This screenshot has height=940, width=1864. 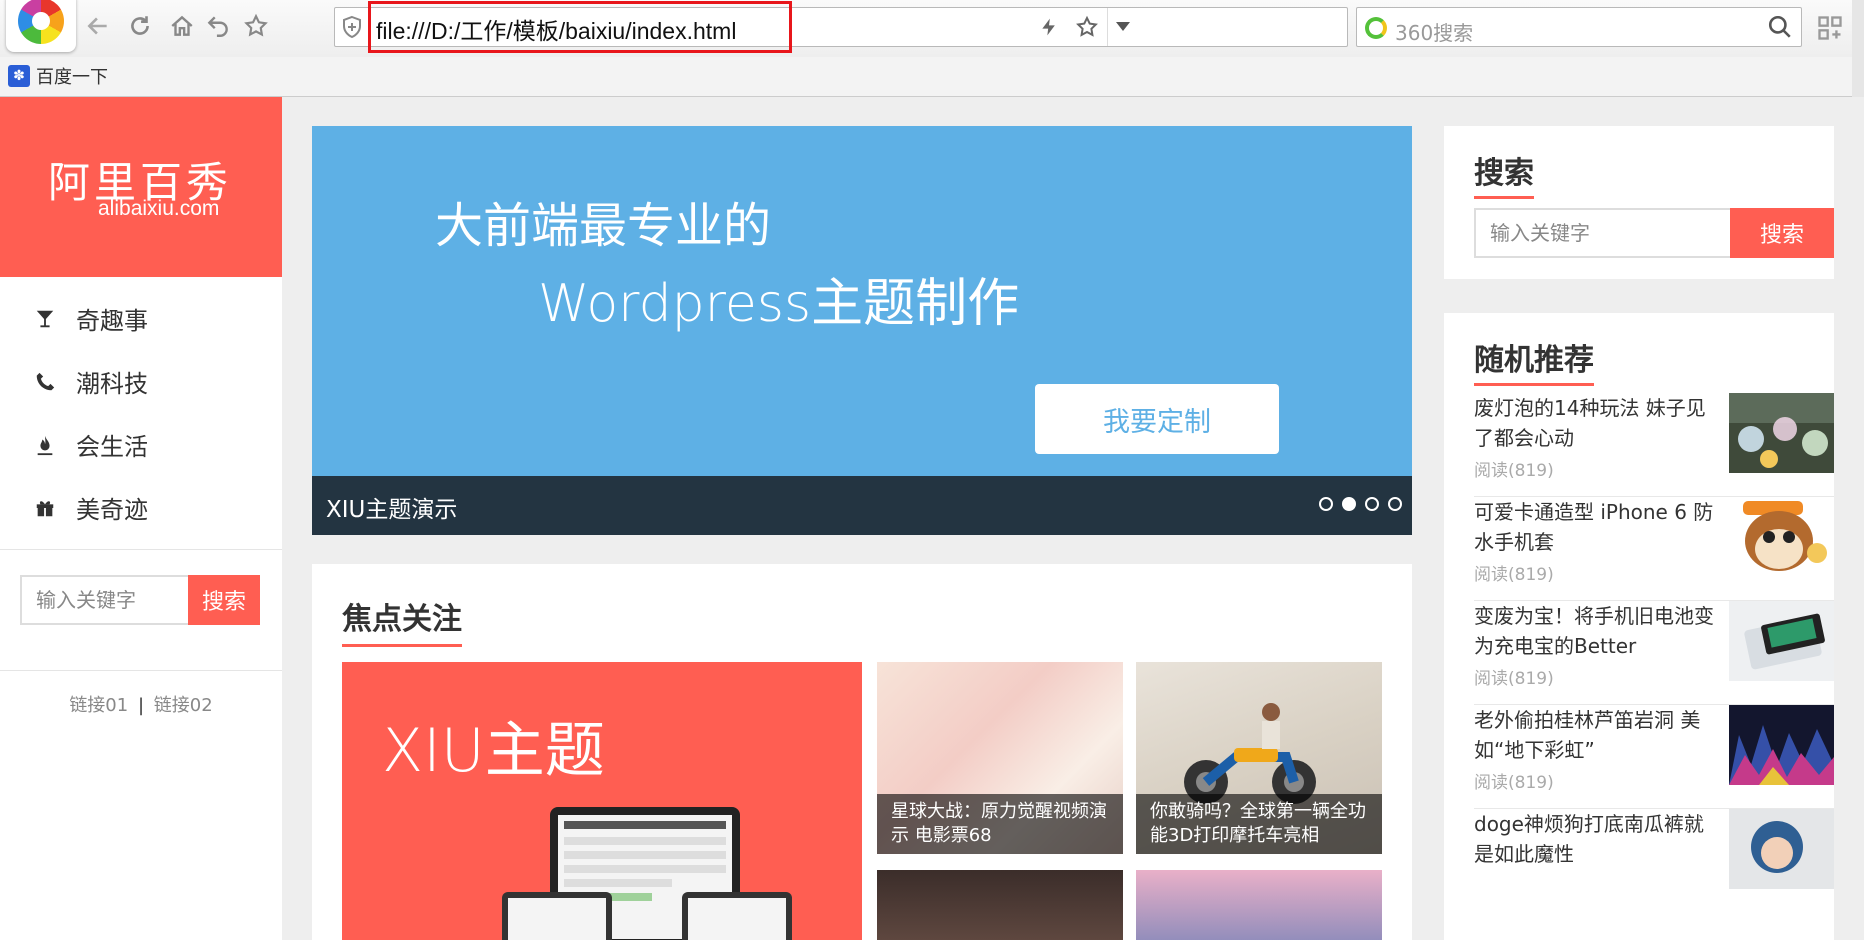 What do you see at coordinates (112, 384) in the screenshot?
I see `nav-item-label: 潮科技` at bounding box center [112, 384].